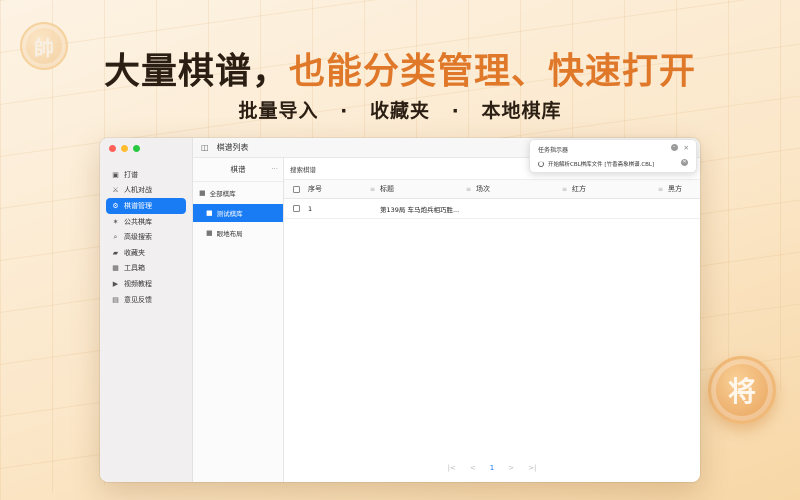 The image size is (800, 500). What do you see at coordinates (115, 190) in the screenshot?
I see `battle-icon: ⚔` at bounding box center [115, 190].